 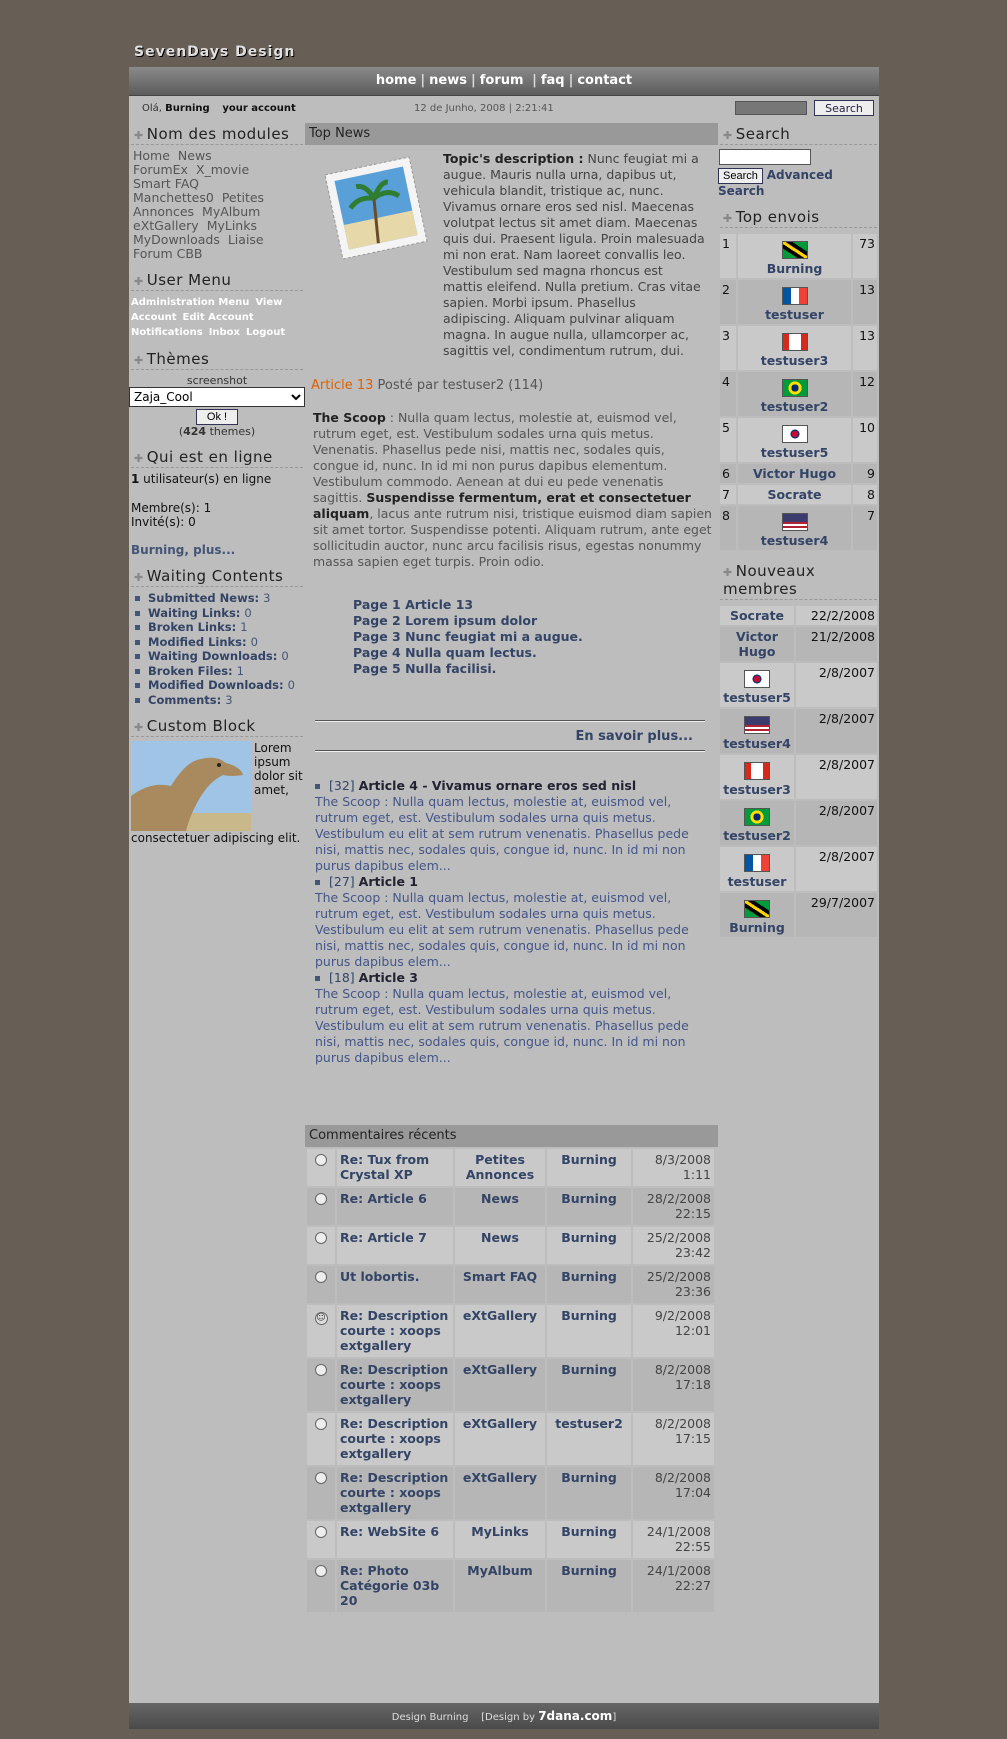 What do you see at coordinates (757, 835) in the screenshot?
I see `member-user: testuser2` at bounding box center [757, 835].